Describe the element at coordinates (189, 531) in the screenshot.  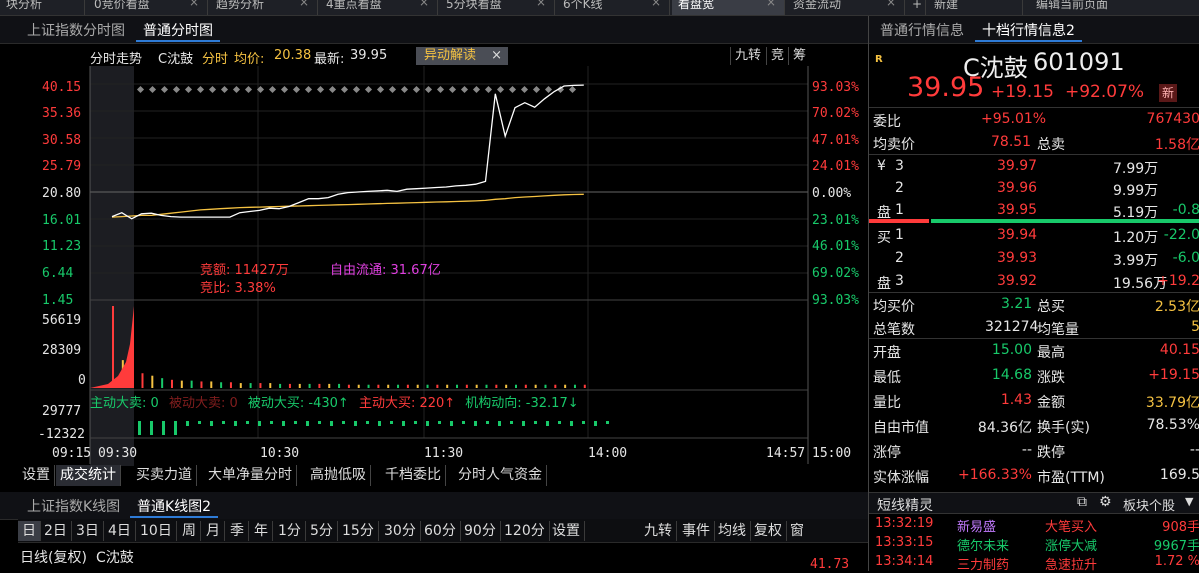
I see `period-week: 周` at that location.